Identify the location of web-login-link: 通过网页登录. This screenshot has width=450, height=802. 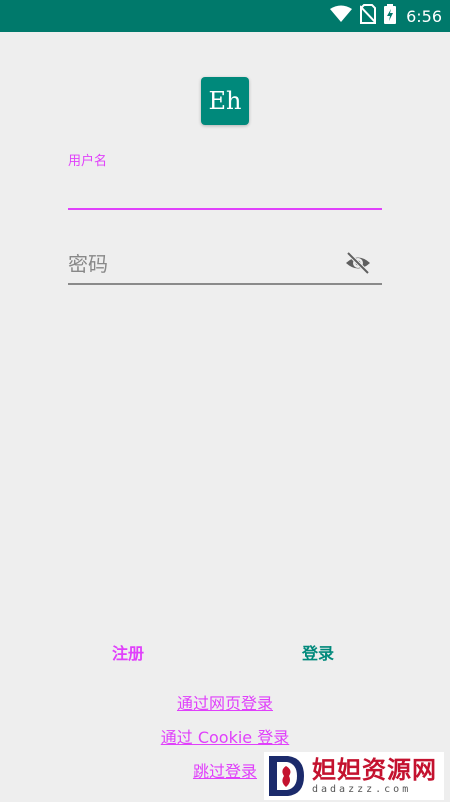
(225, 703).